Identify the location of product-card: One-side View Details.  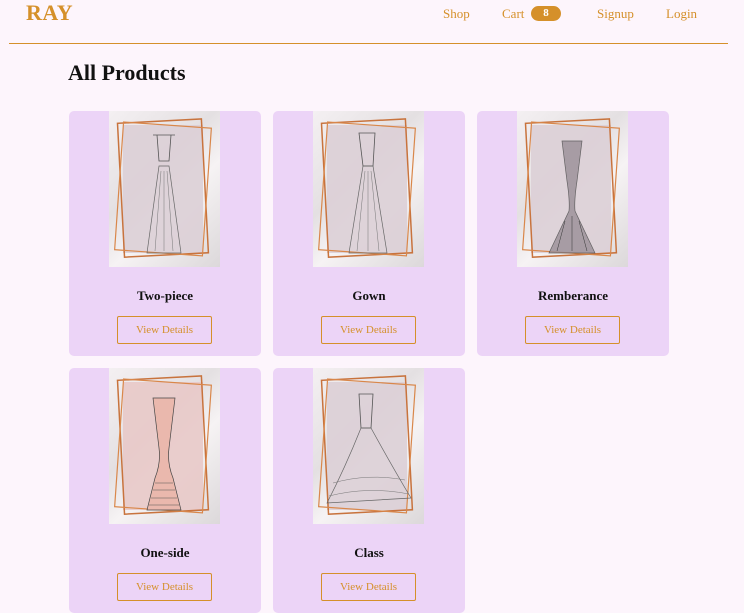
(165, 490).